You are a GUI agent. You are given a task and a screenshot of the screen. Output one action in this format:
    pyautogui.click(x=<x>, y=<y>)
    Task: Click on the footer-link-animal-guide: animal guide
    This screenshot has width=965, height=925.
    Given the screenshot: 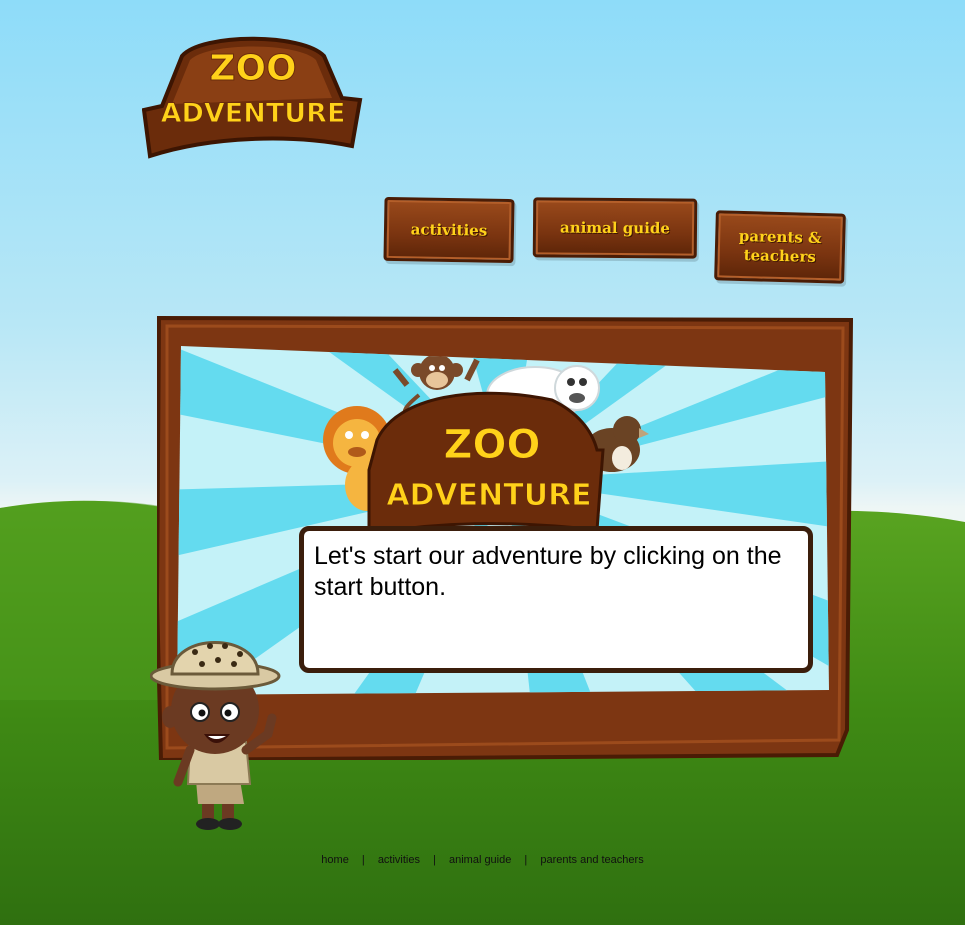 What is the action you would take?
    pyautogui.click(x=480, y=860)
    